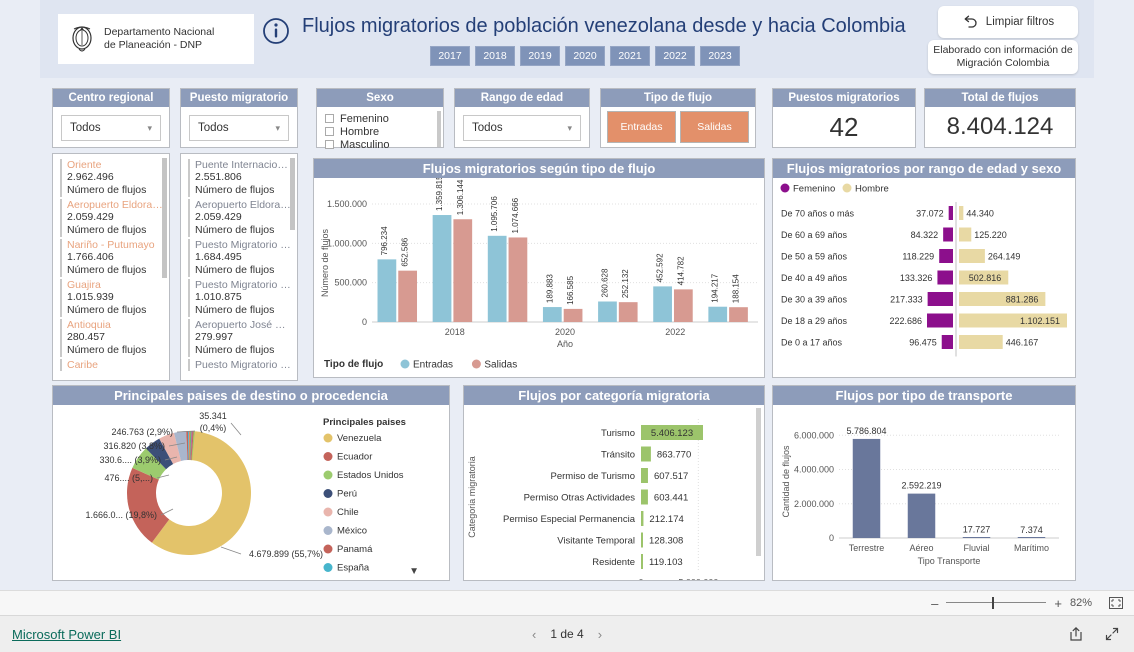 The height and width of the screenshot is (652, 1134). Describe the element at coordinates (934, 603) in the screenshot. I see `zoom-out-button: –` at that location.